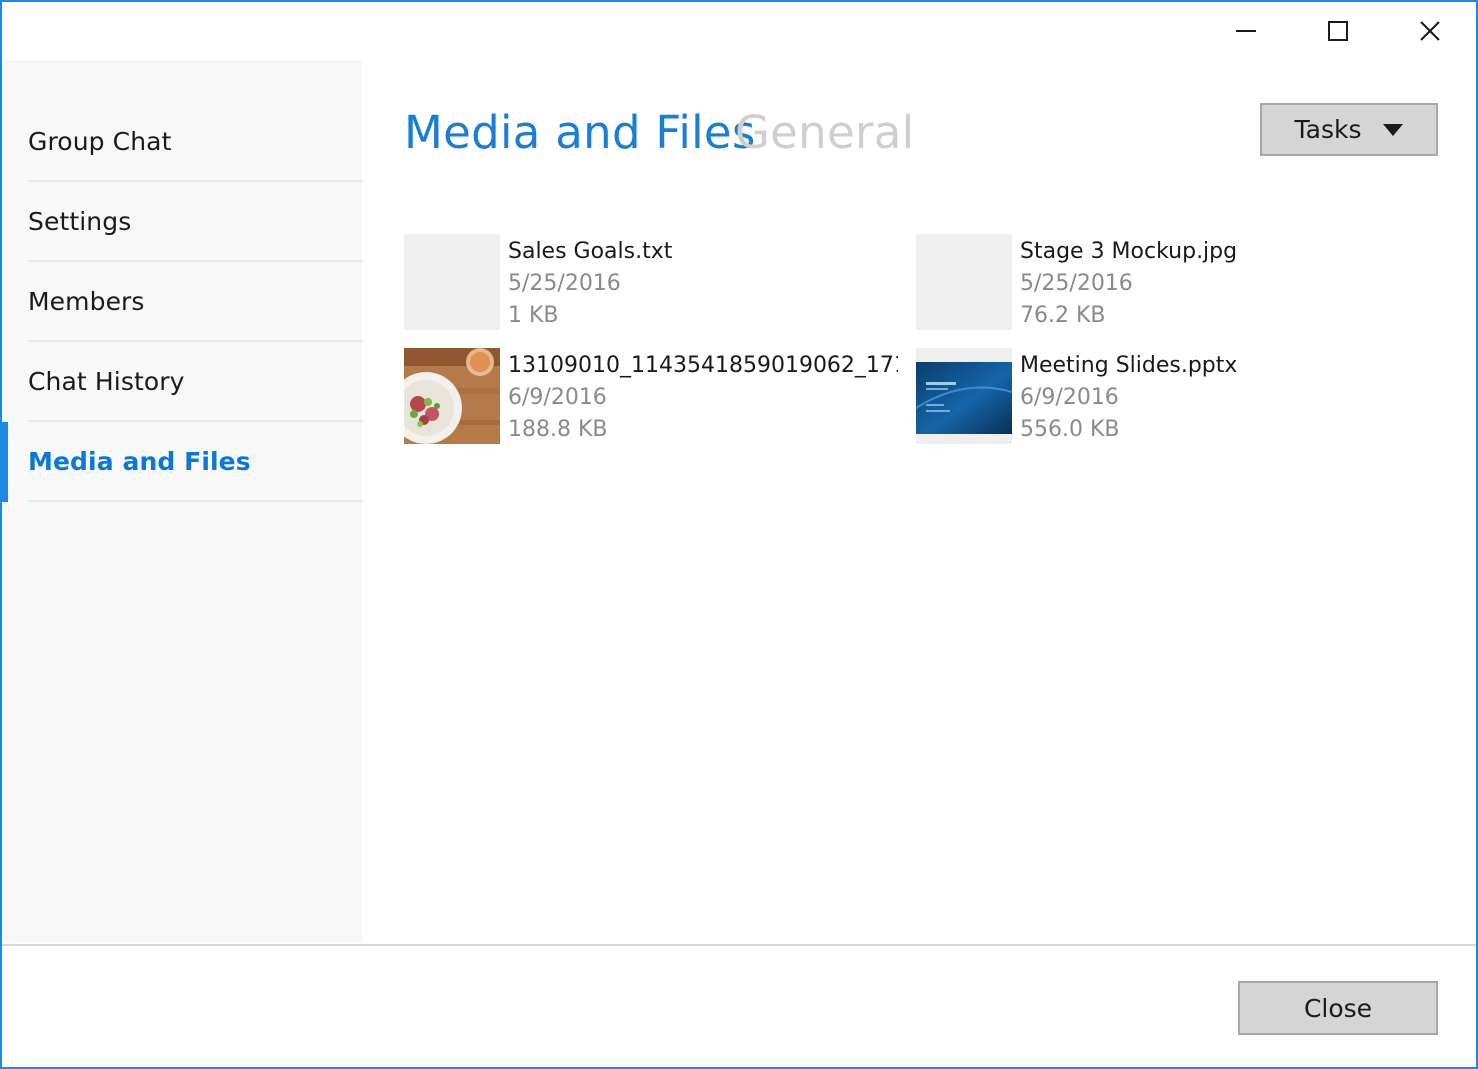 This screenshot has height=1069, width=1478. Describe the element at coordinates (100, 141) in the screenshot. I see `sidebar-item-label: Group Chat` at that location.